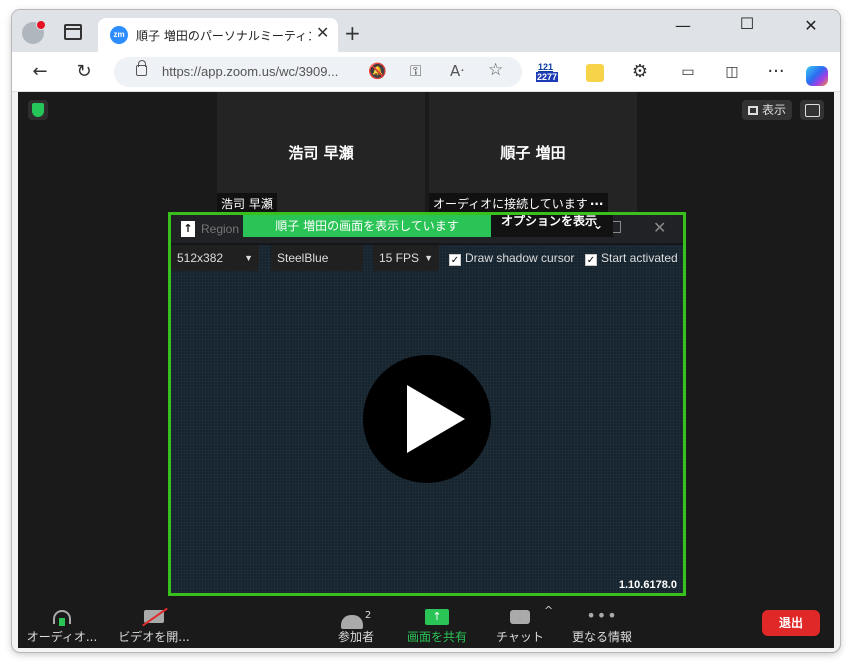 The image size is (854, 664). I want to click on participants-button: 2 参加者, so click(356, 624).